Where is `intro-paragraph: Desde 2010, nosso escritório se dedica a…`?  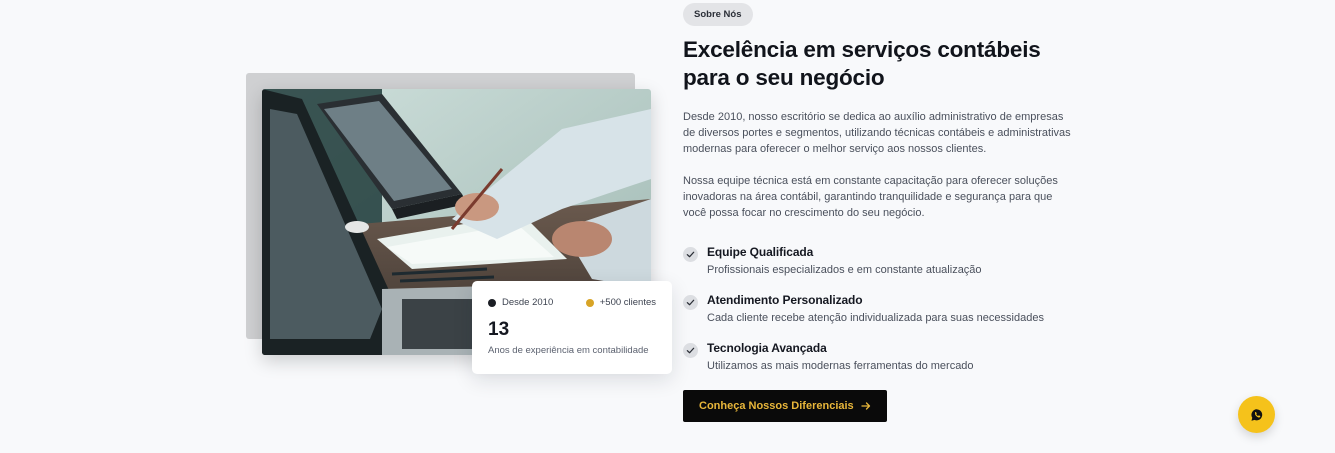
intro-paragraph: Desde 2010, nosso escritório se dedica a… is located at coordinates (877, 133).